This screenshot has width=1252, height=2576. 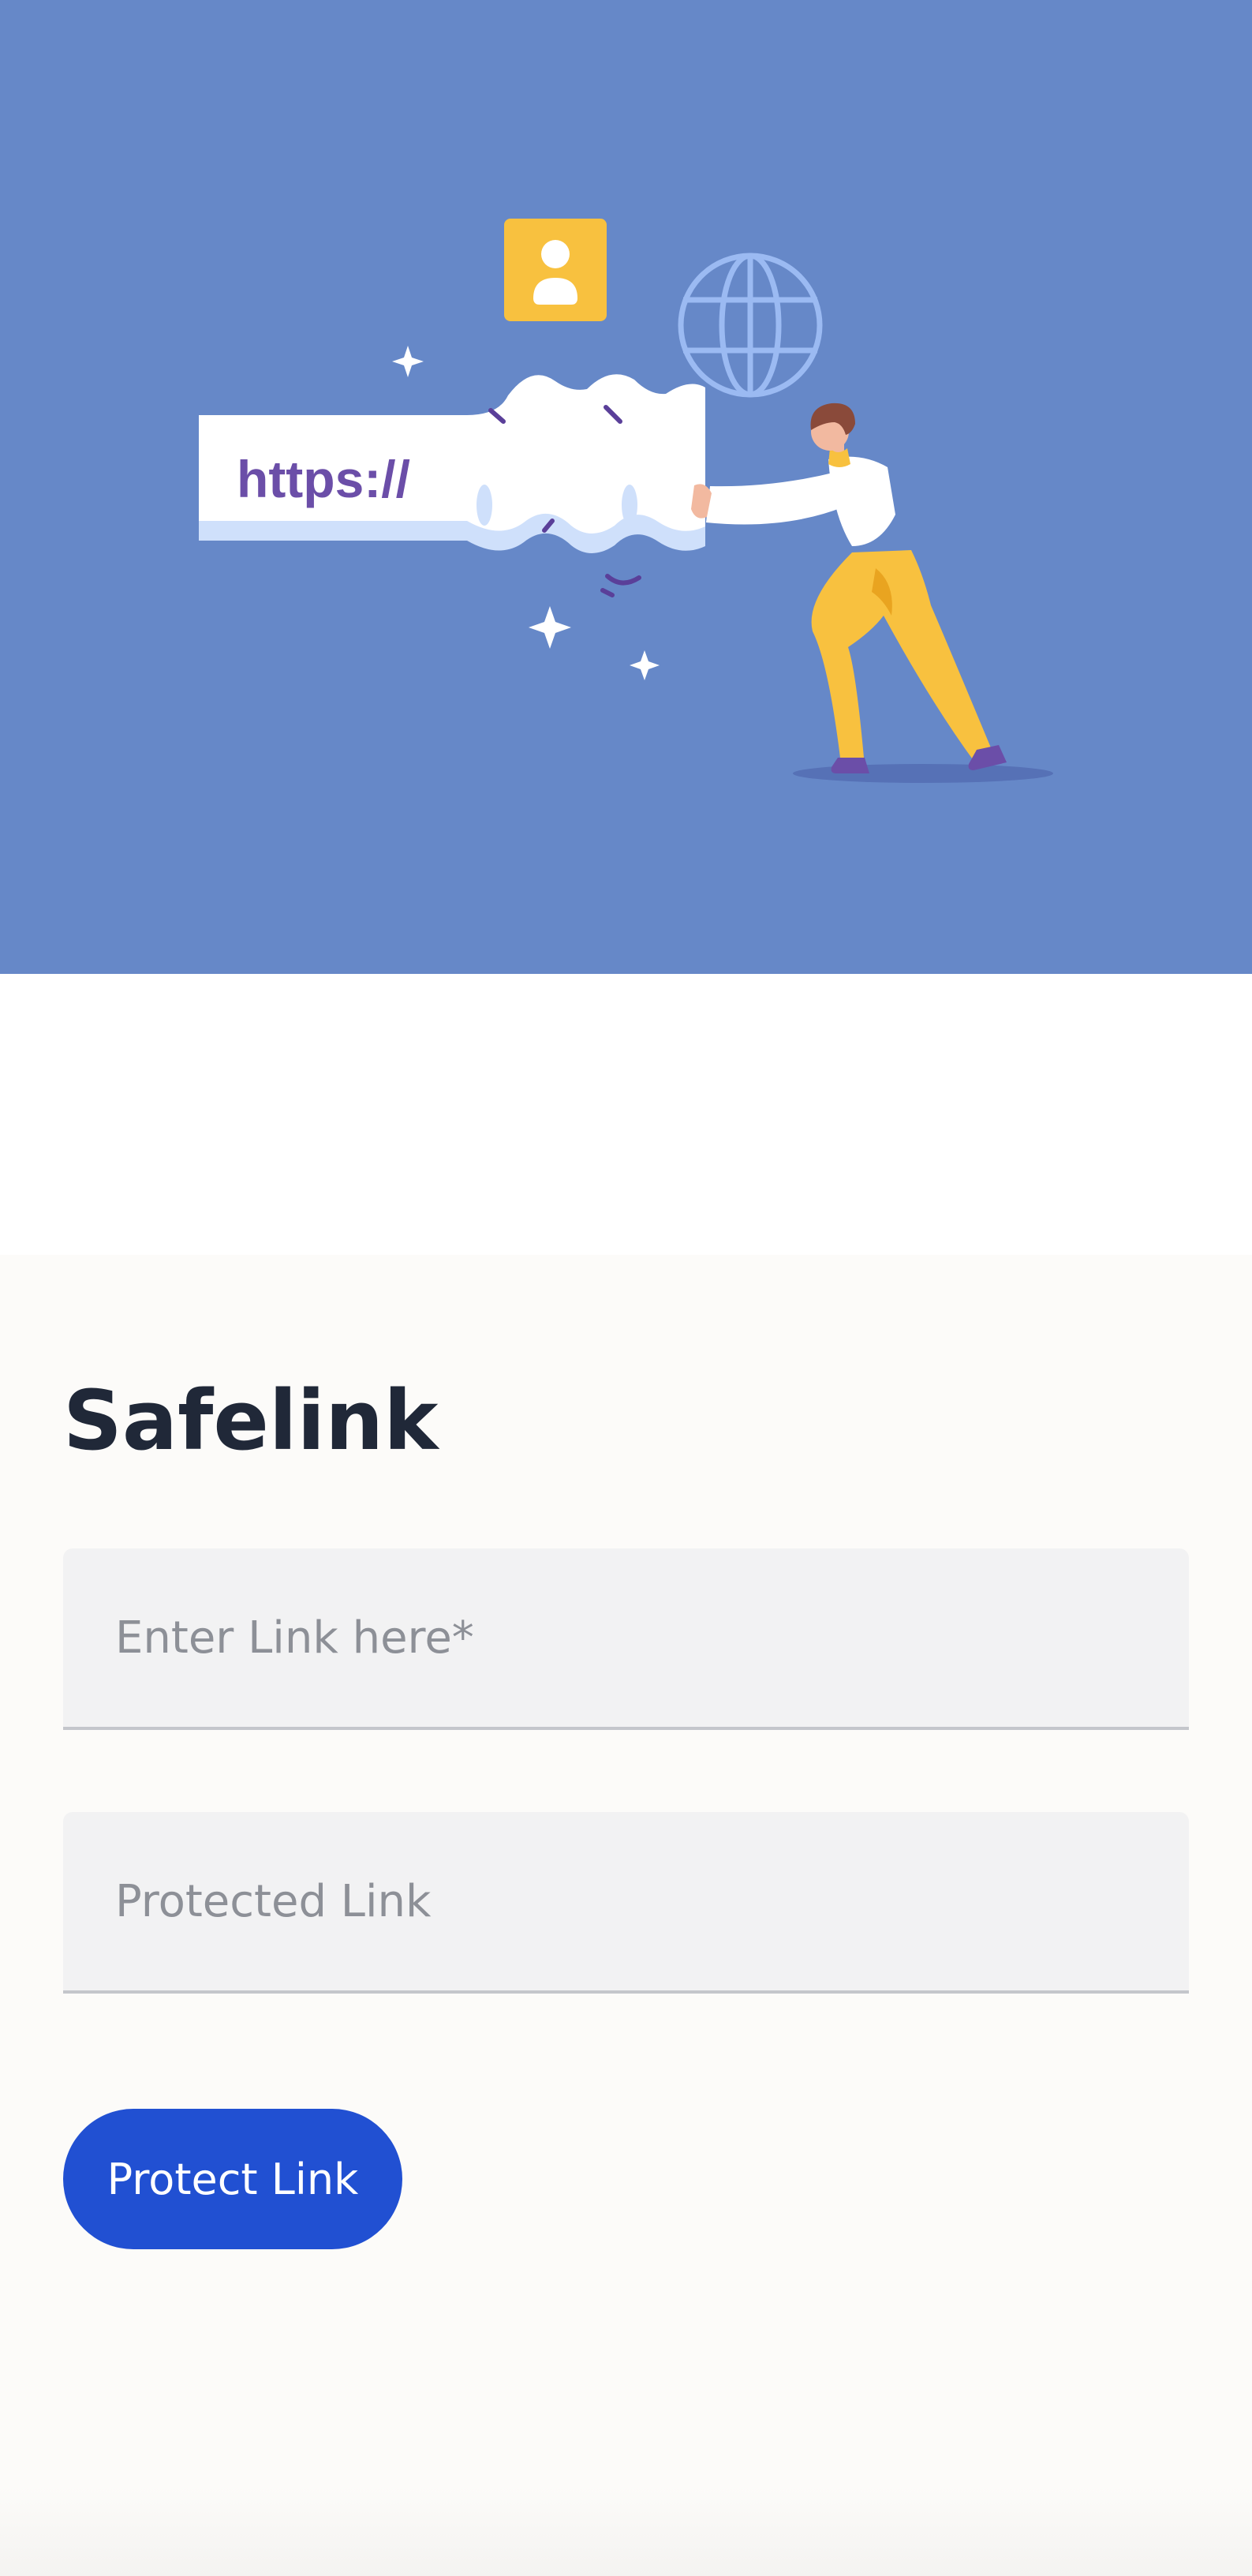 I want to click on protected-link-field, so click(x=626, y=1903).